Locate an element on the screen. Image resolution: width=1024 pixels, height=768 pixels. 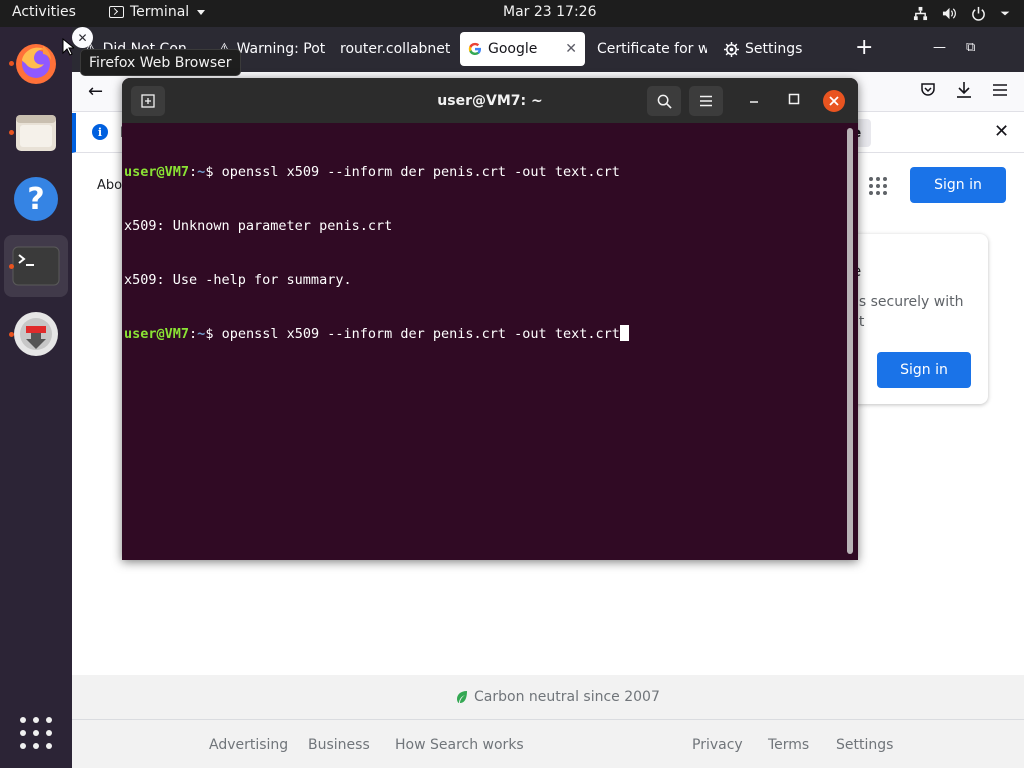
text-cursor is located at coordinates (624, 333).